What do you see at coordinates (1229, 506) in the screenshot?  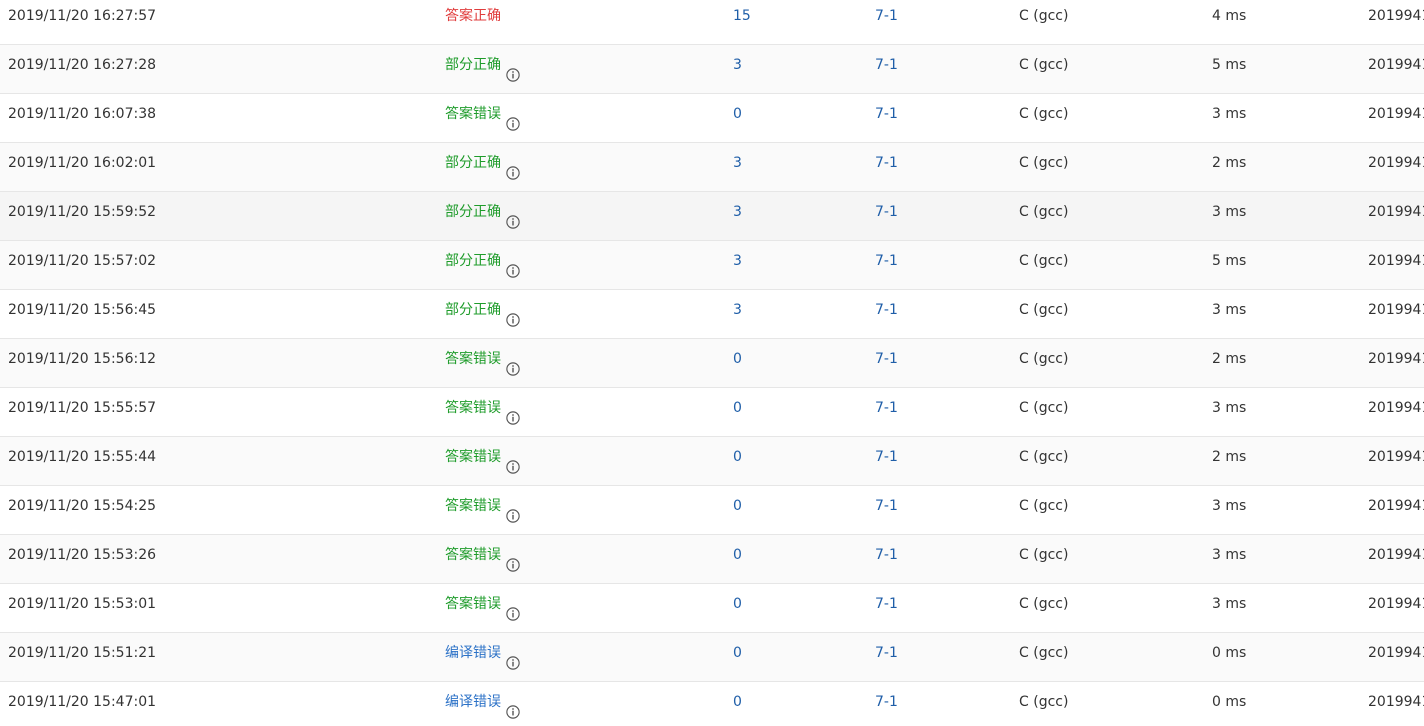 I see `runtime: 3 ms` at bounding box center [1229, 506].